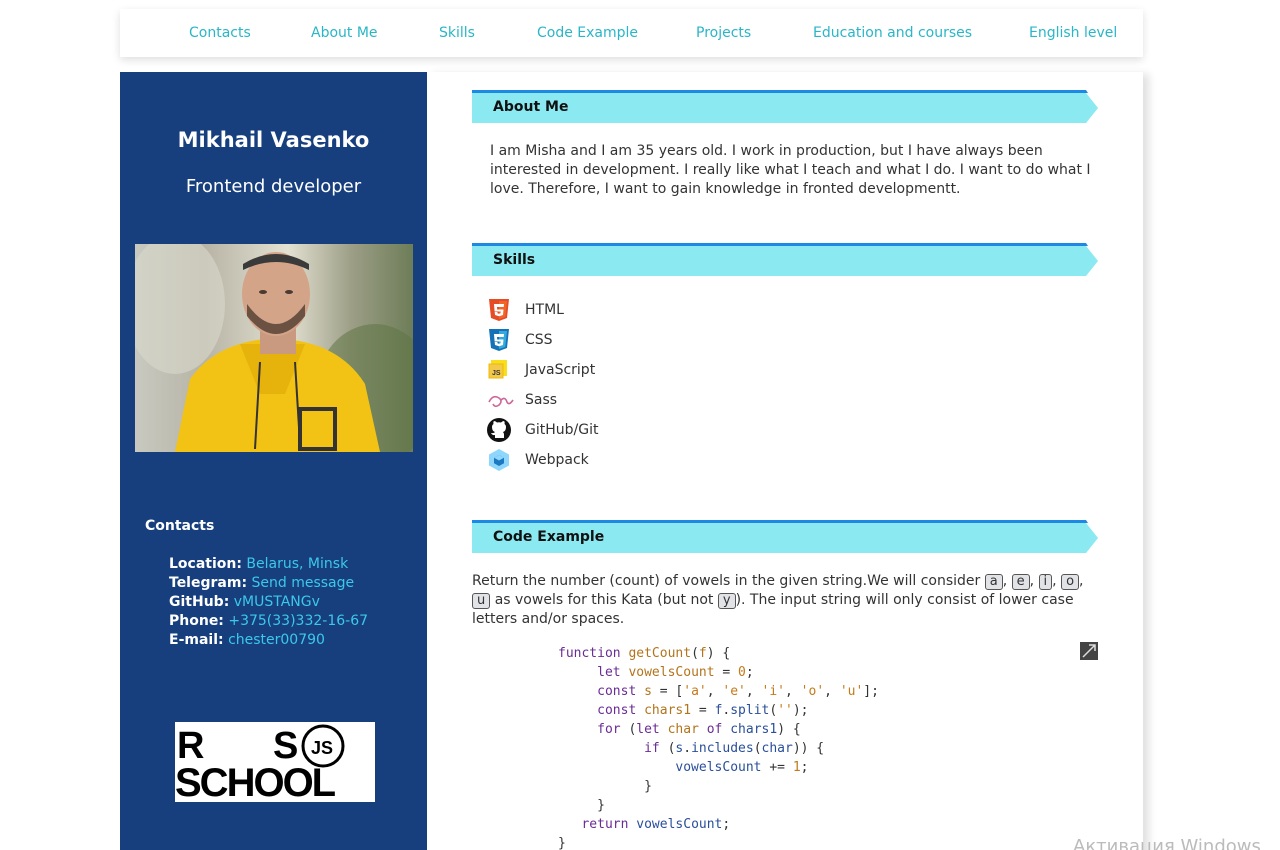 This screenshot has width=1280, height=850. What do you see at coordinates (273, 140) in the screenshot?
I see `profile-name: Mikhail Vasenko` at bounding box center [273, 140].